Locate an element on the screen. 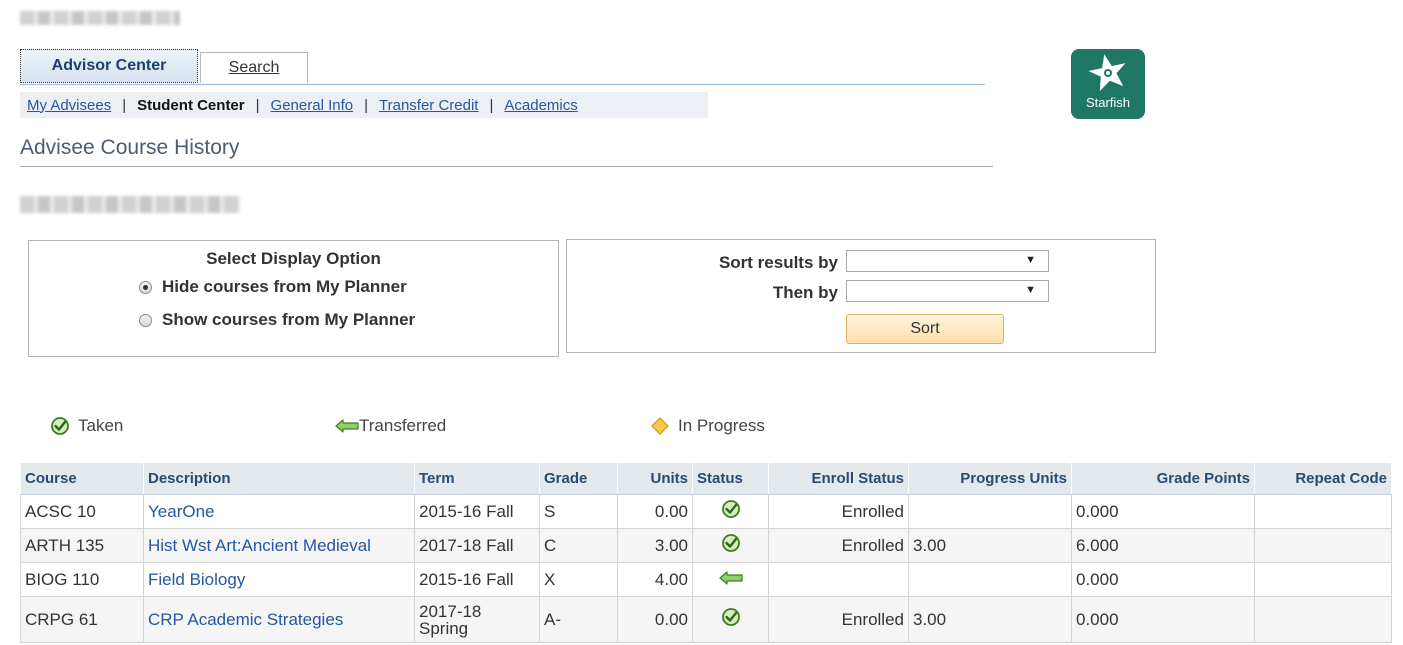  title-divider is located at coordinates (506, 166).